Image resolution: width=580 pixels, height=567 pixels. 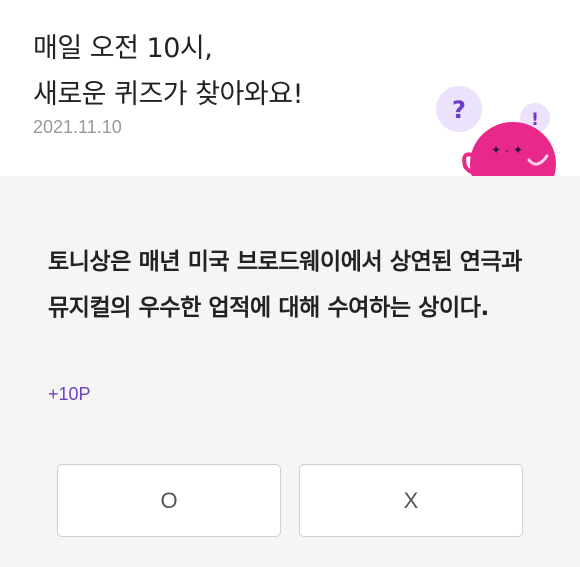 I want to click on answer-x-button: X, so click(x=411, y=500).